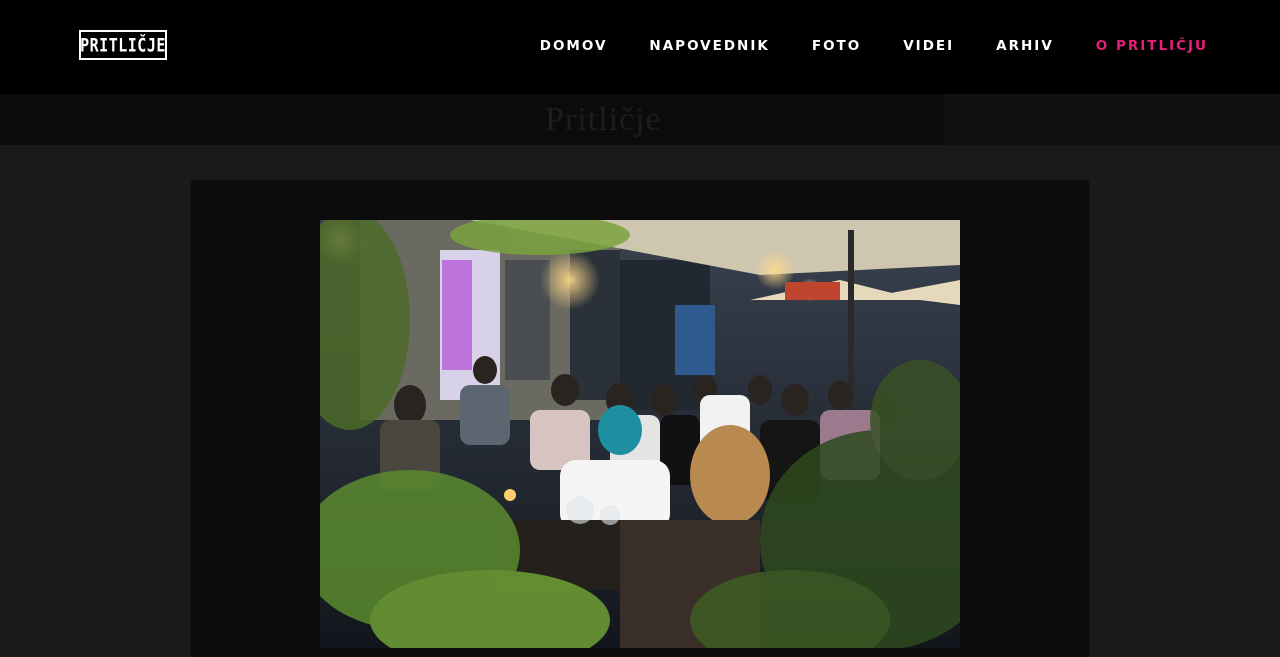  I want to click on nav-item-foto: FOTO, so click(836, 46).